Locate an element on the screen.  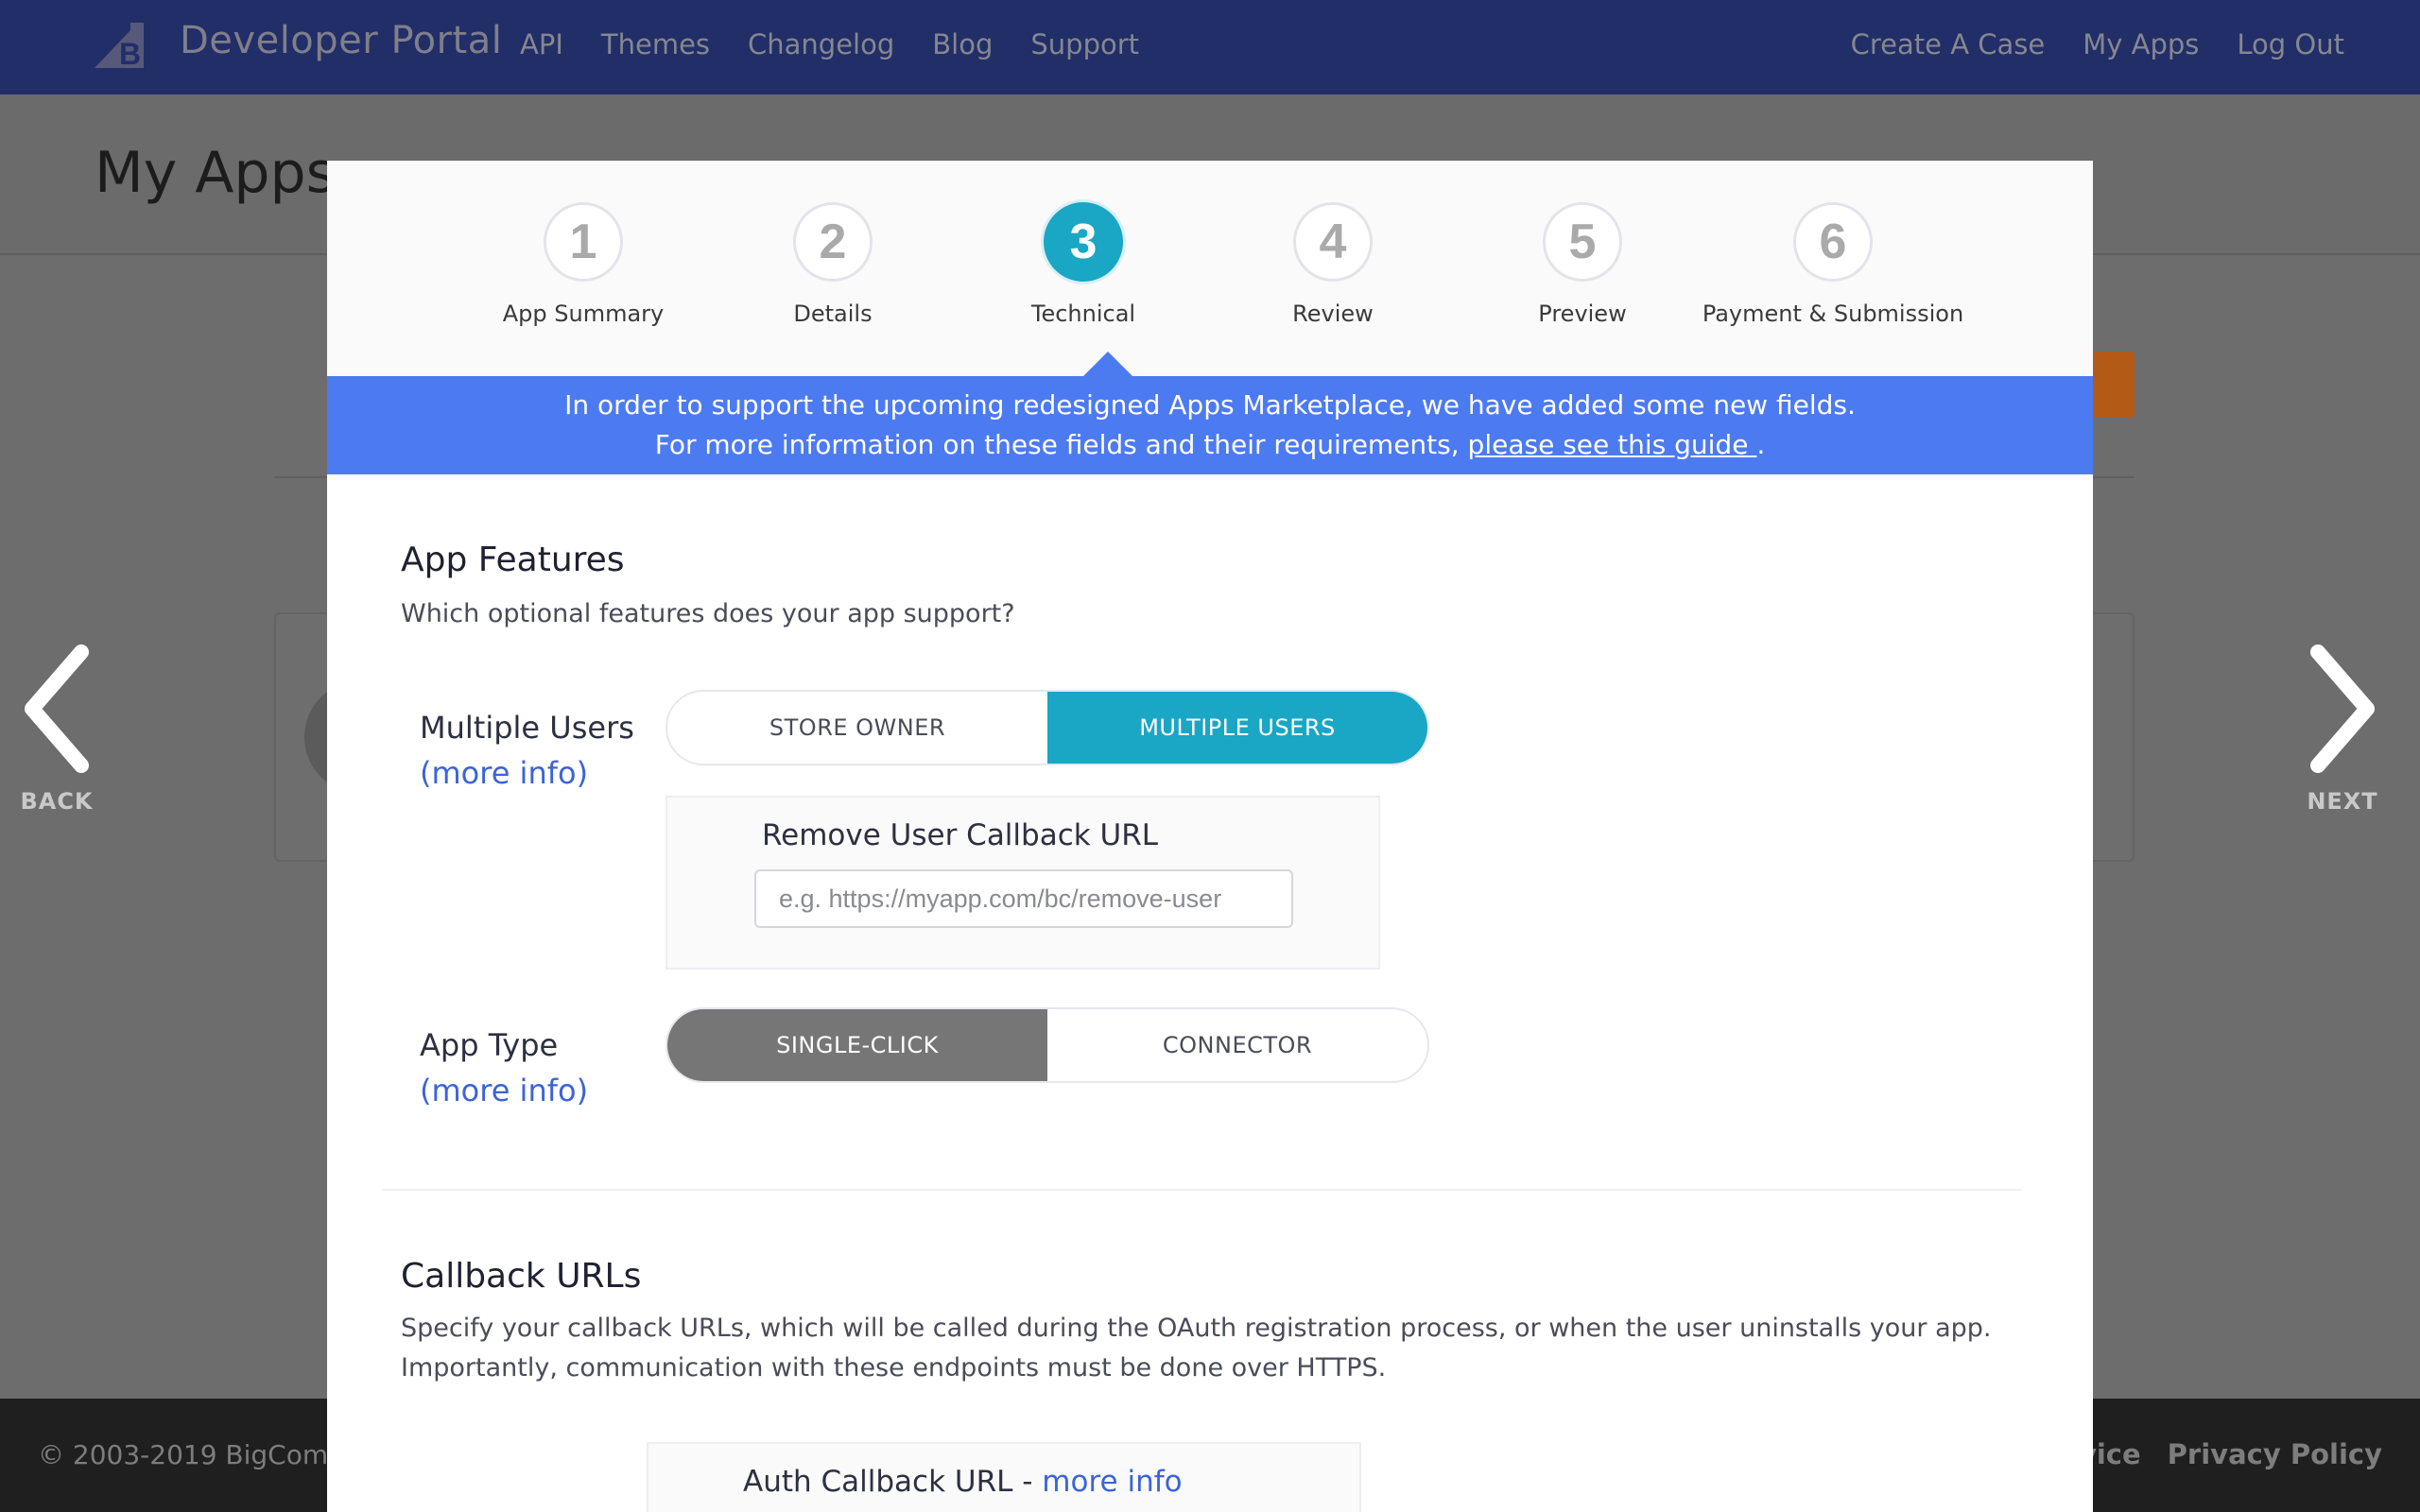
next-button: NEXT is located at coordinates (2342, 729).